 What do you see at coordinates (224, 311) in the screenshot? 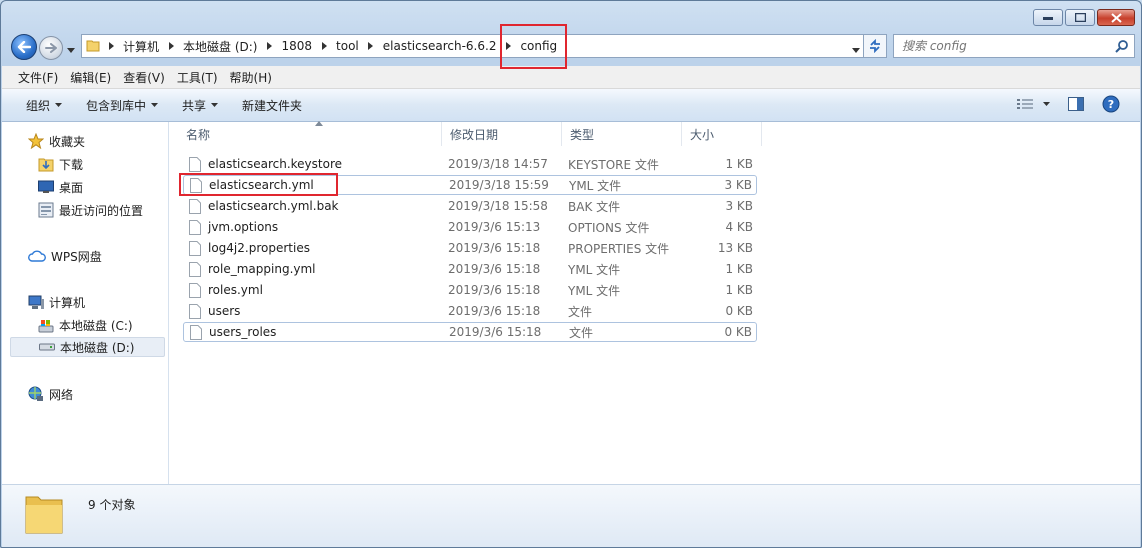
I see `file-name: users` at bounding box center [224, 311].